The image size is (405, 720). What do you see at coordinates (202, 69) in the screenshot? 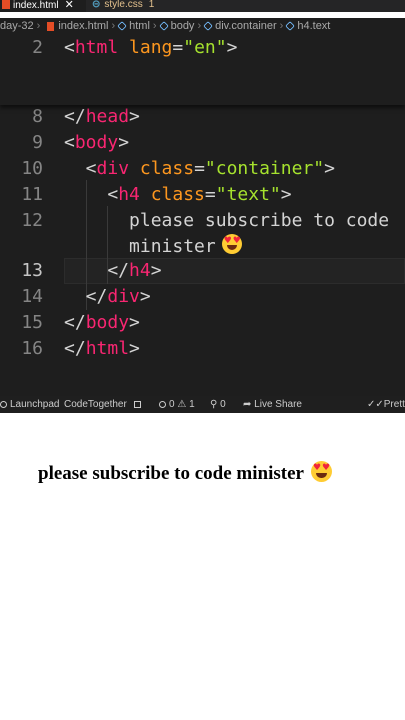
I see `sticky-scroll-header: 2 <html lang="en">` at bounding box center [202, 69].